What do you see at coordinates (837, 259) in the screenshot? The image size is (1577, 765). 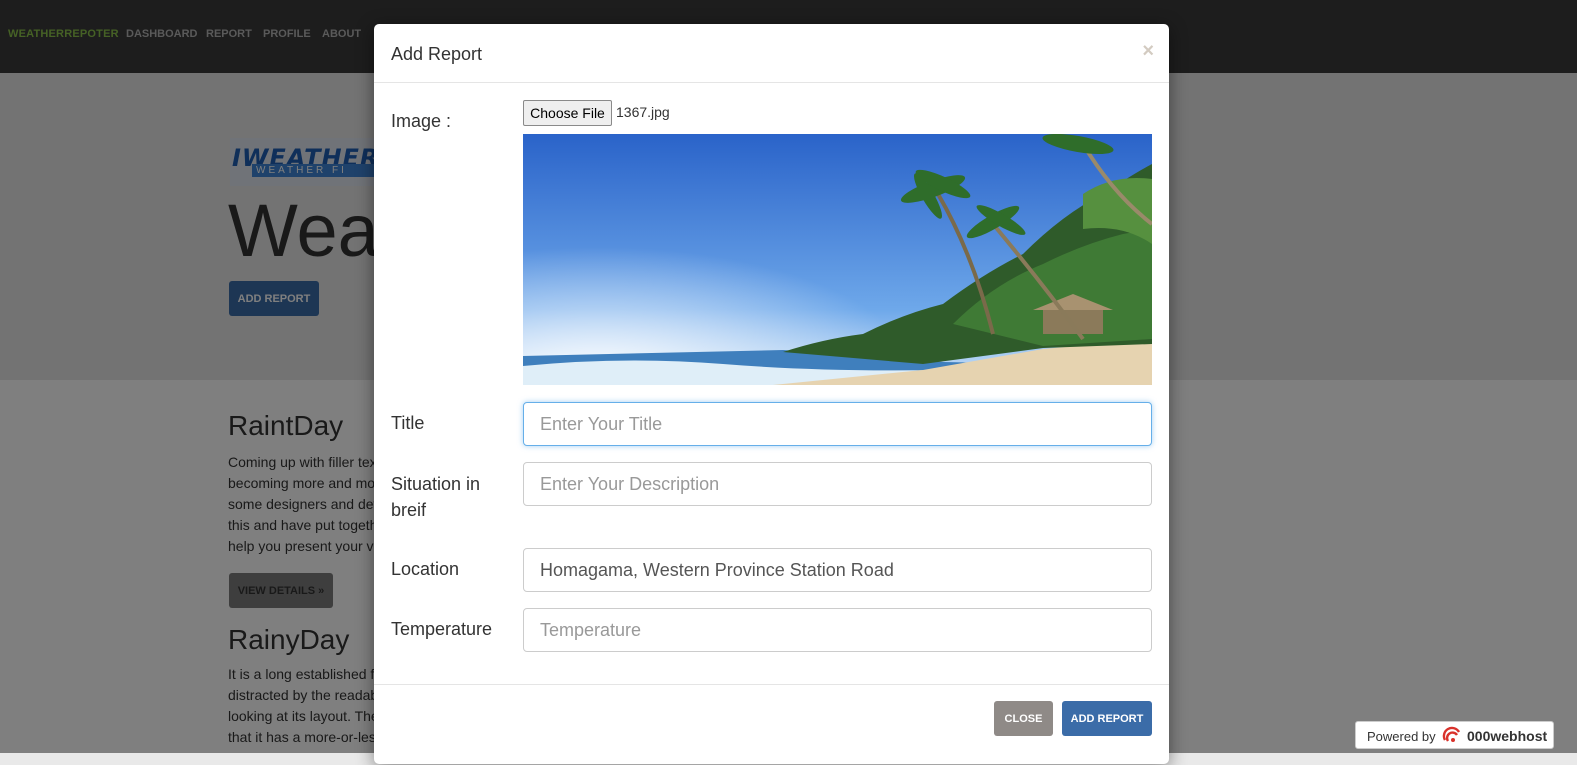 I see `image-preview` at bounding box center [837, 259].